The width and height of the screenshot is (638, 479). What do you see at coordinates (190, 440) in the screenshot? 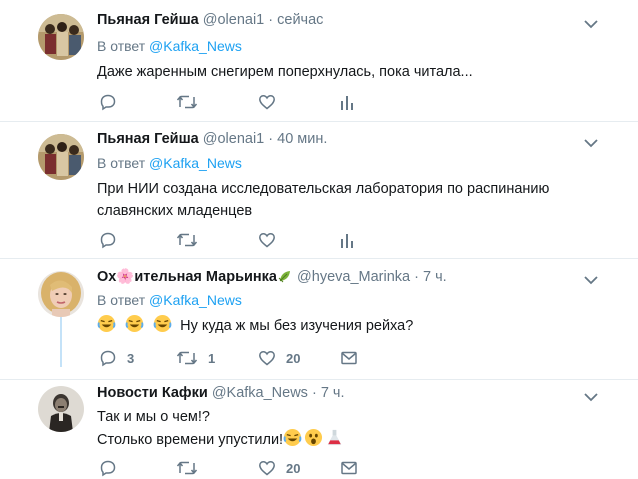
I see `tweet-text-line: Столько времени упустили!` at bounding box center [190, 440].